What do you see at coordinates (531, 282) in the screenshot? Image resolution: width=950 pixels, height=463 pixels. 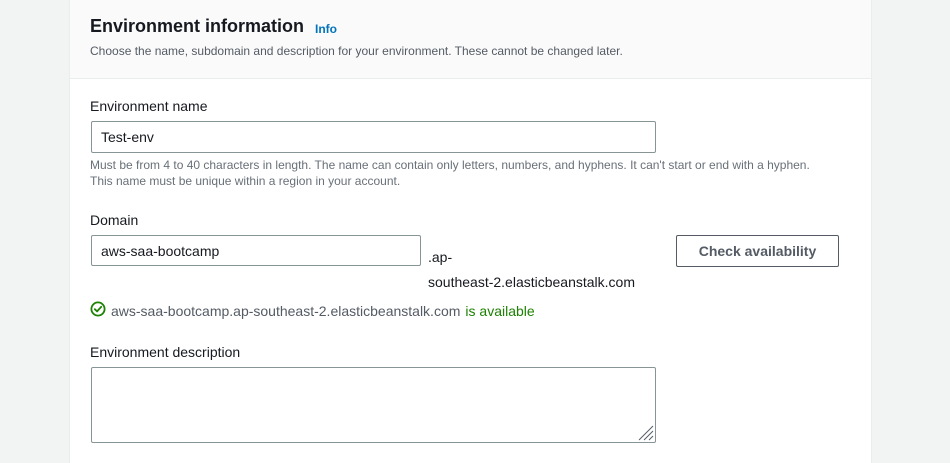 I see `domain-suffix-line-2: southeast-2.elasticbeanstalk.com` at bounding box center [531, 282].